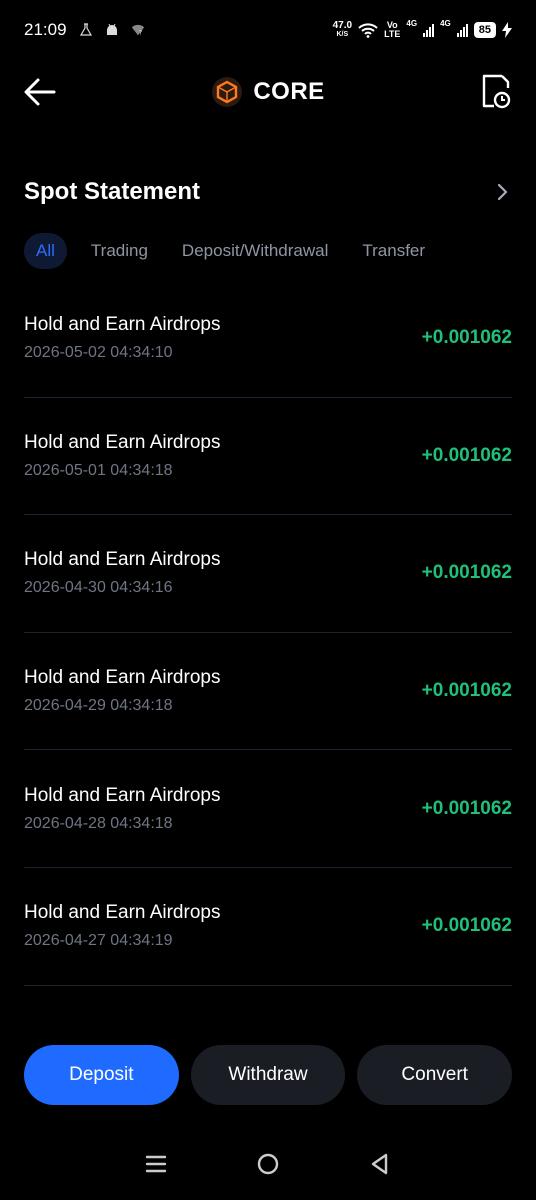  I want to click on status-left: 21:09 ?, so click(84, 30).